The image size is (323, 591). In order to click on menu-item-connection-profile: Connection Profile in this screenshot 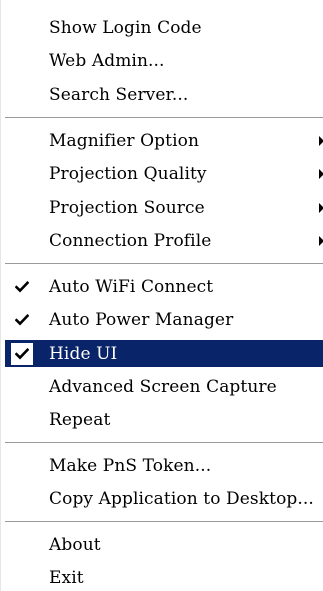, I will do `click(164, 240)`.